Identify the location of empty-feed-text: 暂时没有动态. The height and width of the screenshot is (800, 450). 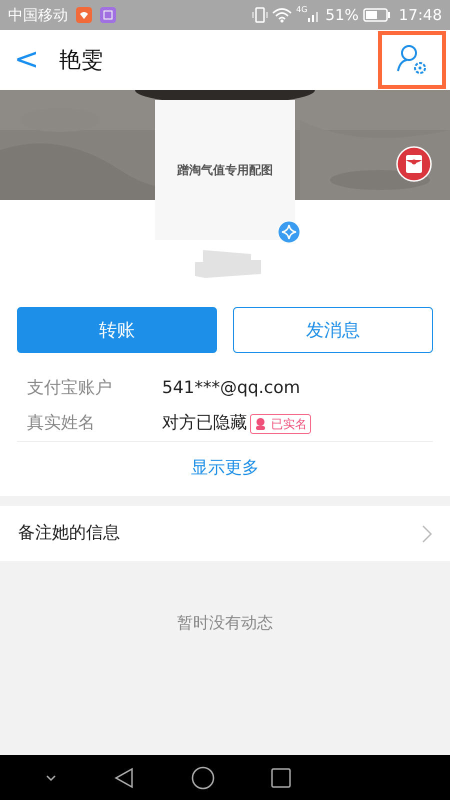
(225, 622).